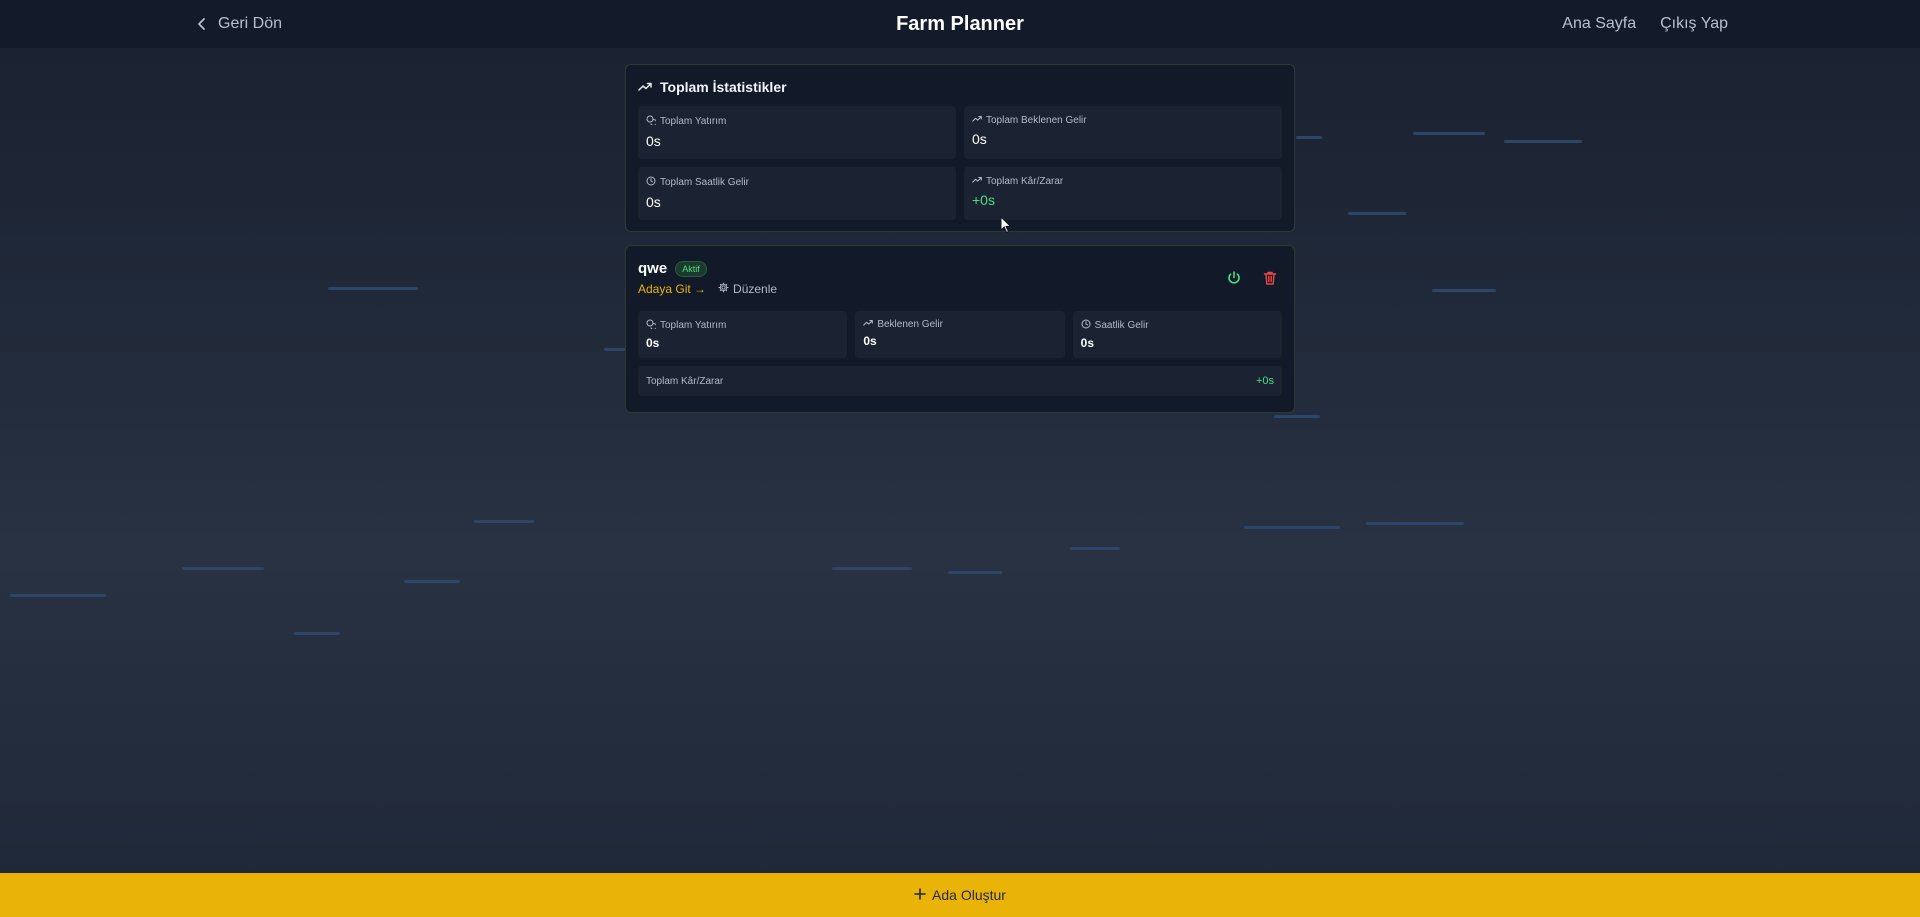 The image size is (1920, 917). Describe the element at coordinates (1025, 181) in the screenshot. I see `stat-label: Toplam Kâr/Zarar` at that location.